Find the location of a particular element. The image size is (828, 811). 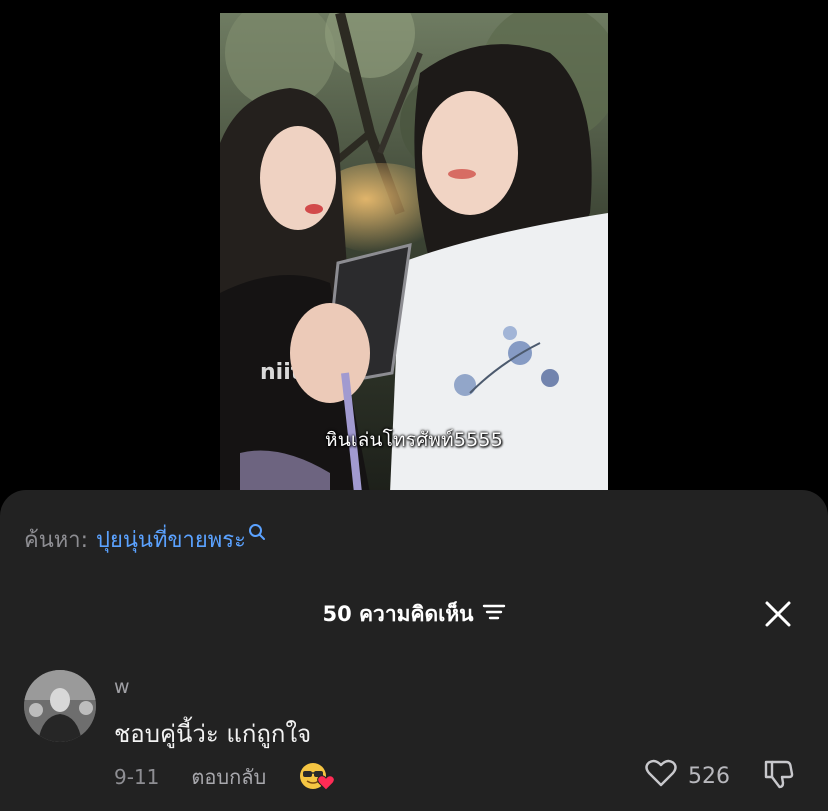

dislike-icon is located at coordinates (779, 774).